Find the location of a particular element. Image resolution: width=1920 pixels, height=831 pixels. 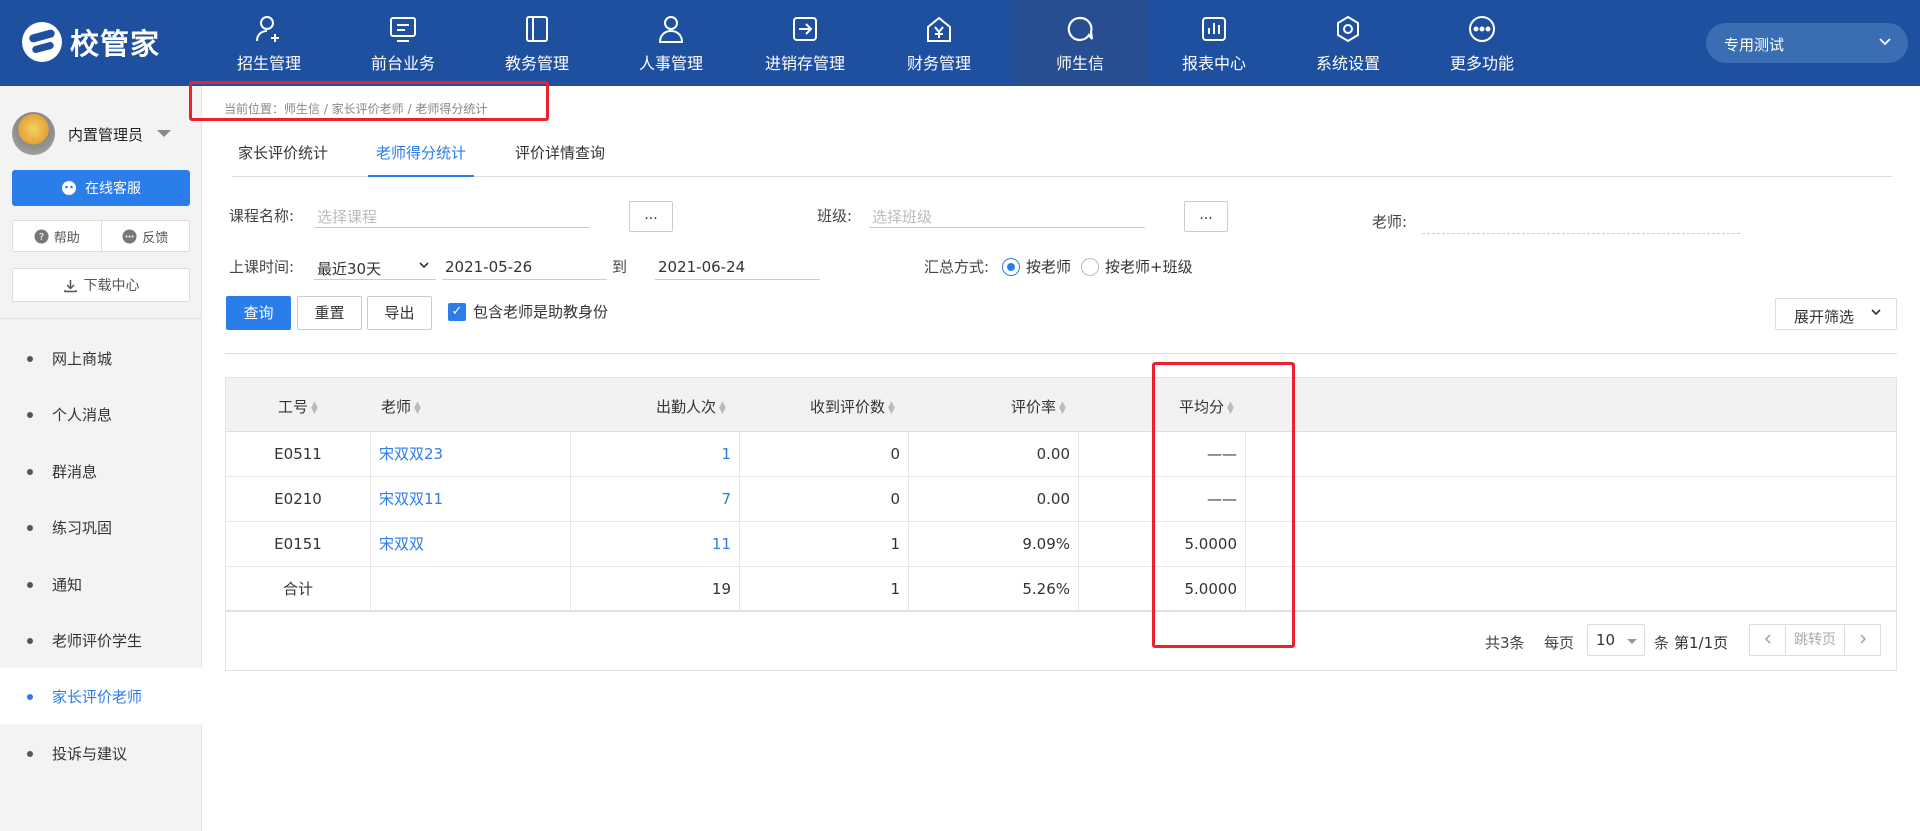

nav-item-settings: 系统设置 is located at coordinates (1348, 43).